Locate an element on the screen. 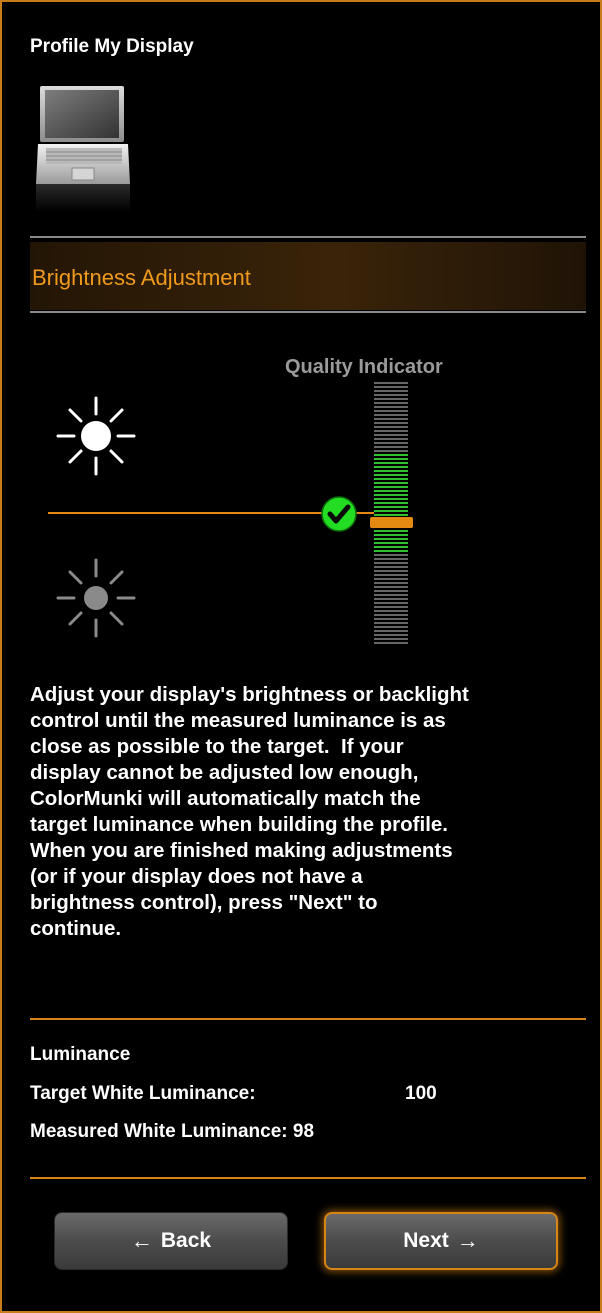  next-button: Next → is located at coordinates (441, 1241).